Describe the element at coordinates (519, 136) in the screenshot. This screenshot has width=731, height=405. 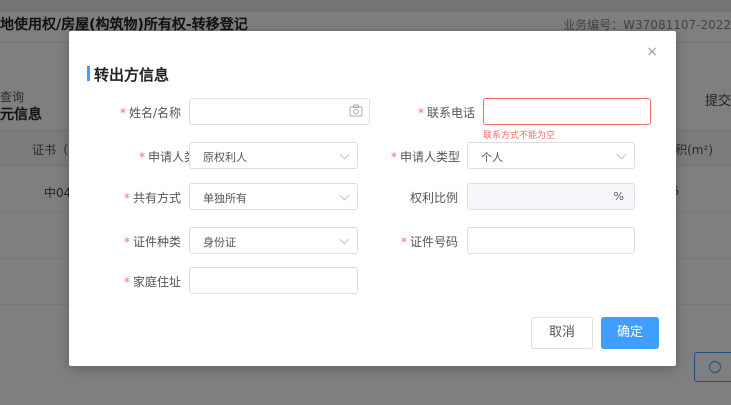
I see `phone-error-message: 联系方式不能为空` at that location.